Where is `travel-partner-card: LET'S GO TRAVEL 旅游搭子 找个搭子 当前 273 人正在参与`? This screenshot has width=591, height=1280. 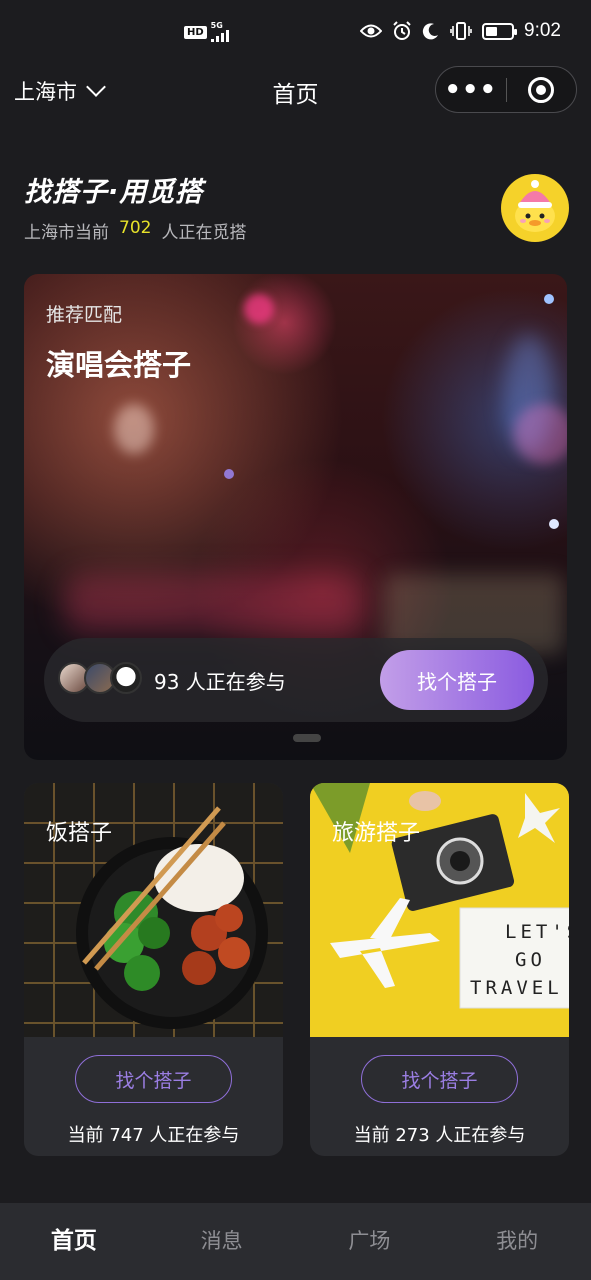 travel-partner-card: LET'S GO TRAVEL 旅游搭子 找个搭子 当前 273 人正在参与 is located at coordinates (439, 969).